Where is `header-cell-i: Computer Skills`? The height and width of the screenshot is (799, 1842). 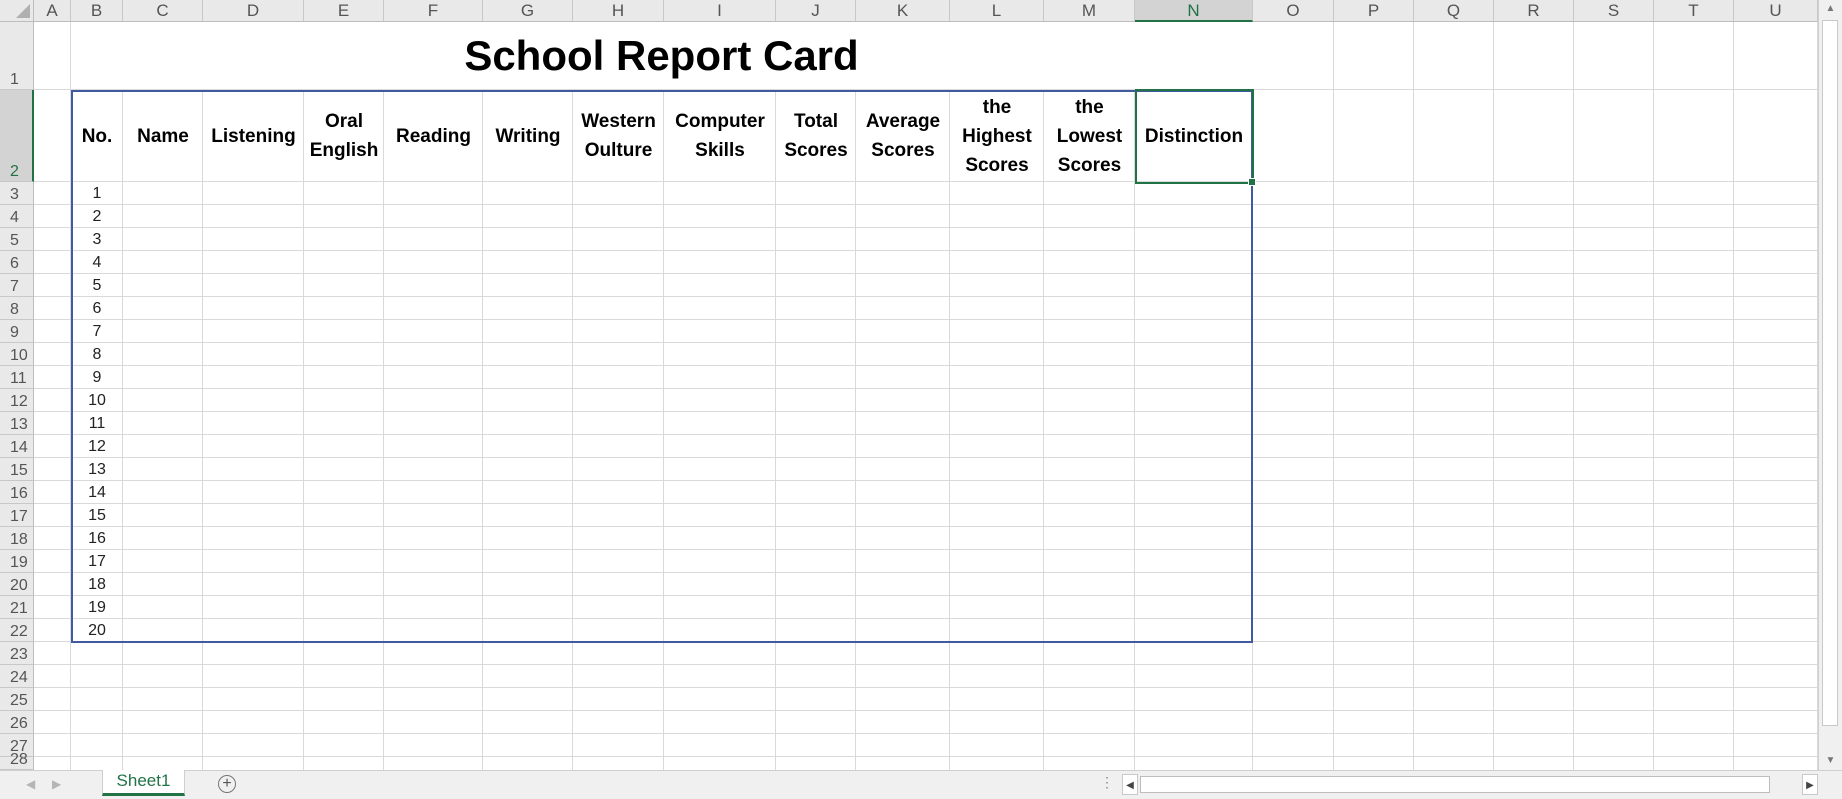
header-cell-i: Computer Skills is located at coordinates (720, 136).